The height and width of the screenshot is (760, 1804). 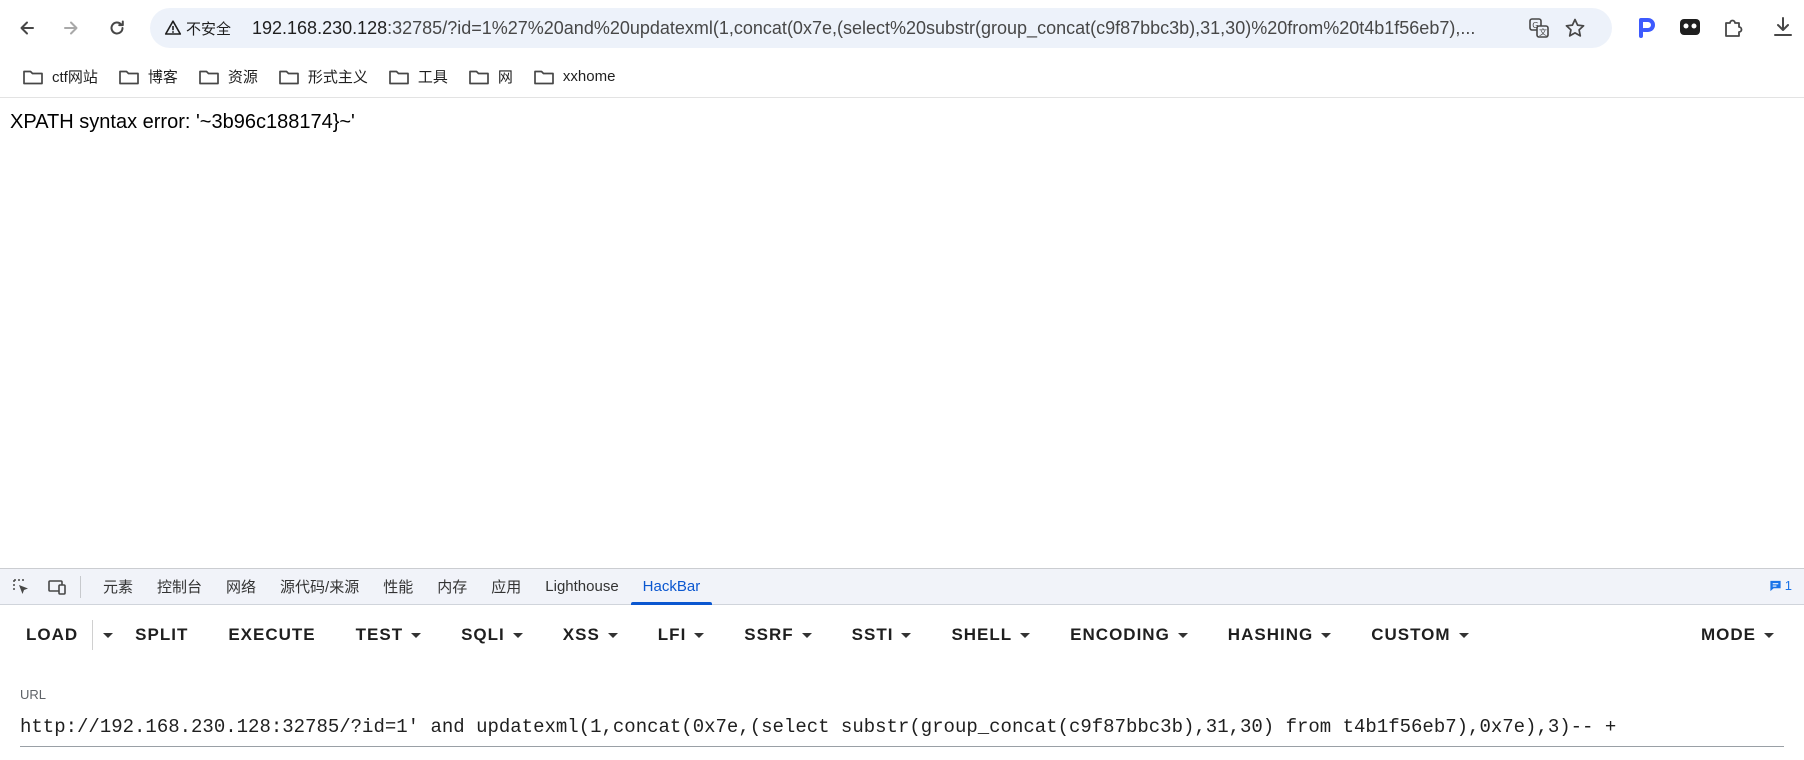 What do you see at coordinates (21, 587) in the screenshot?
I see `inspect-element-button` at bounding box center [21, 587].